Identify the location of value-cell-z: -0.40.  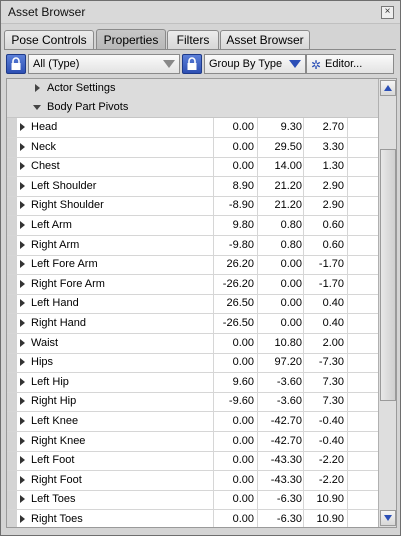
(324, 421).